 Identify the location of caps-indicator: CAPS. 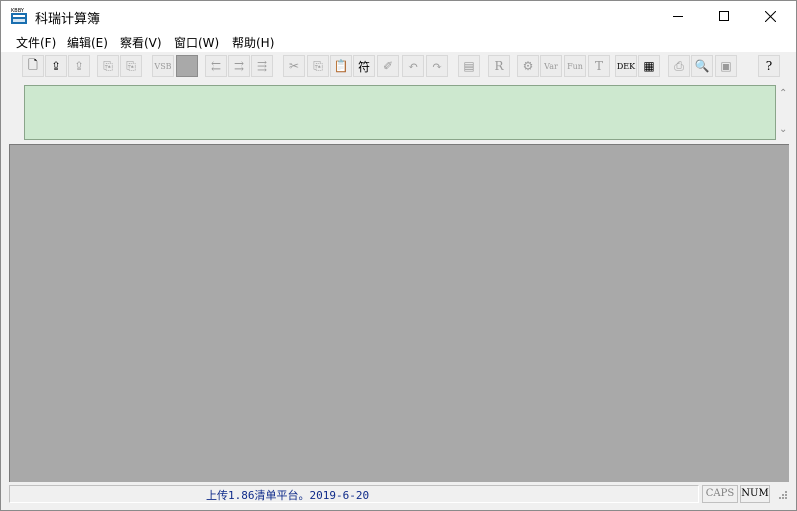
(720, 494).